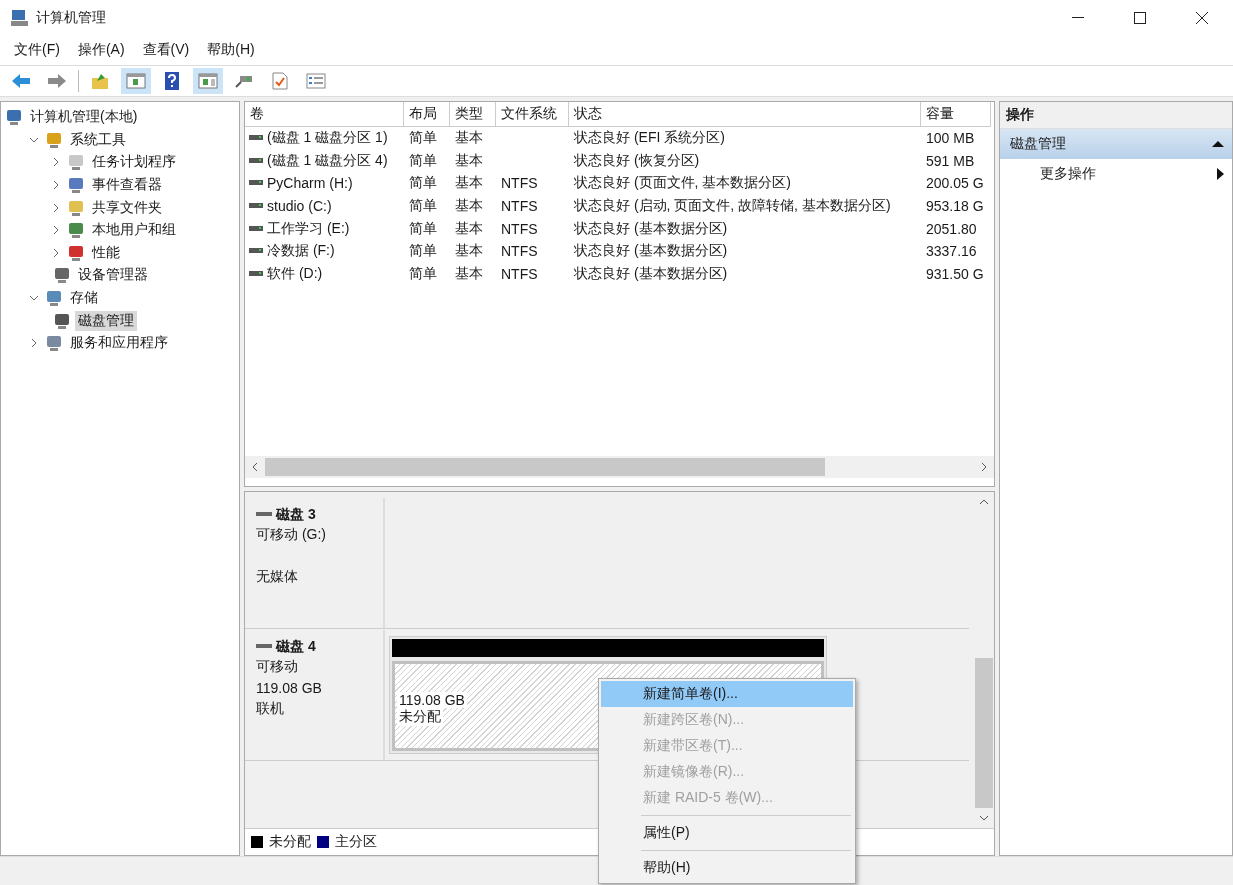 The height and width of the screenshot is (885, 1233). I want to click on partition-label: 未分配, so click(420, 717).